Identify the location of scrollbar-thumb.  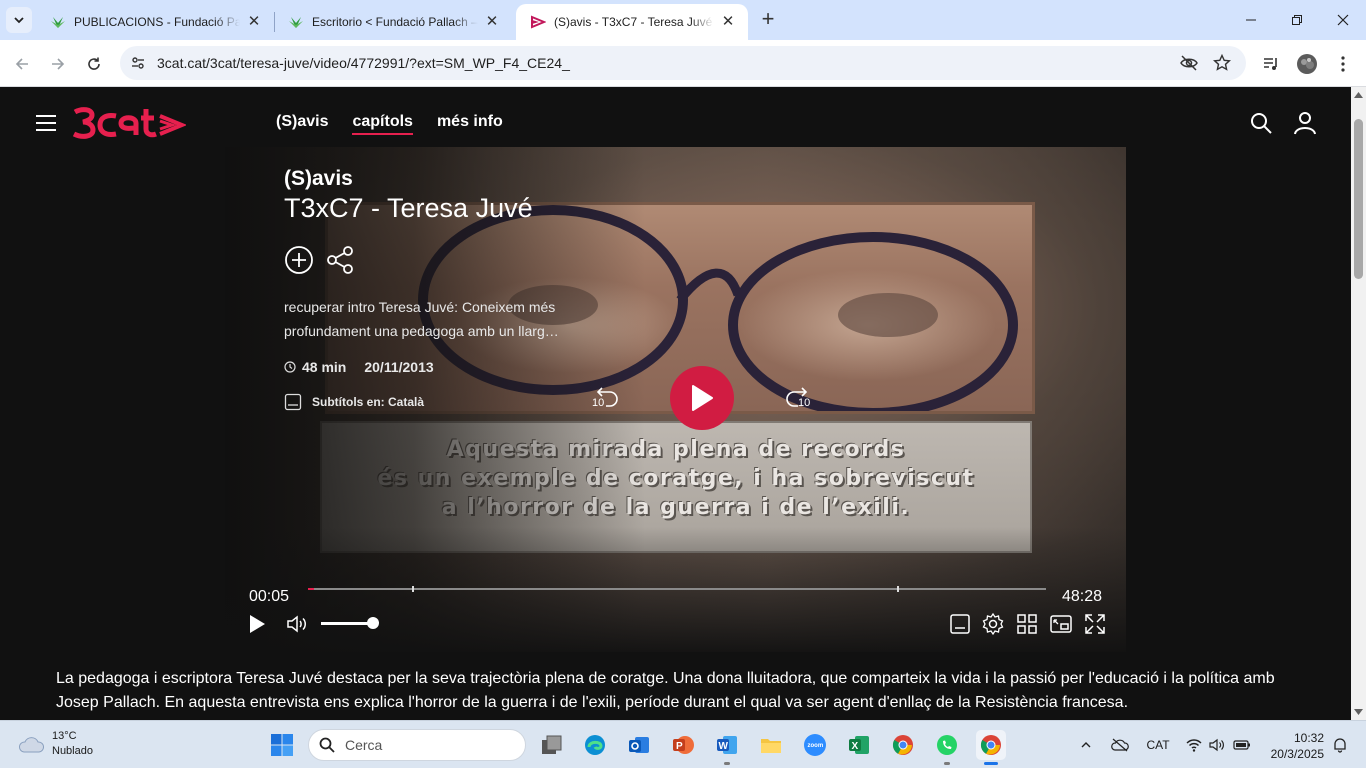
(1358, 199).